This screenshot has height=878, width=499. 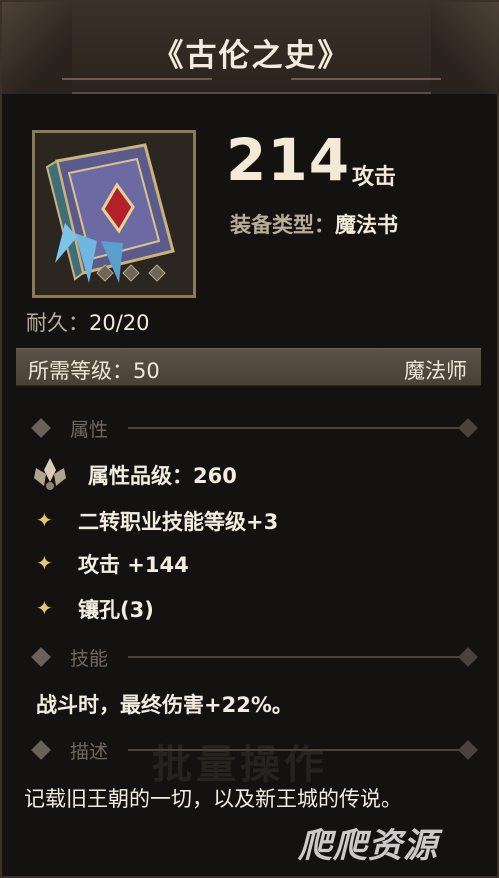 What do you see at coordinates (94, 371) in the screenshot?
I see `required-level: 所需等级：50` at bounding box center [94, 371].